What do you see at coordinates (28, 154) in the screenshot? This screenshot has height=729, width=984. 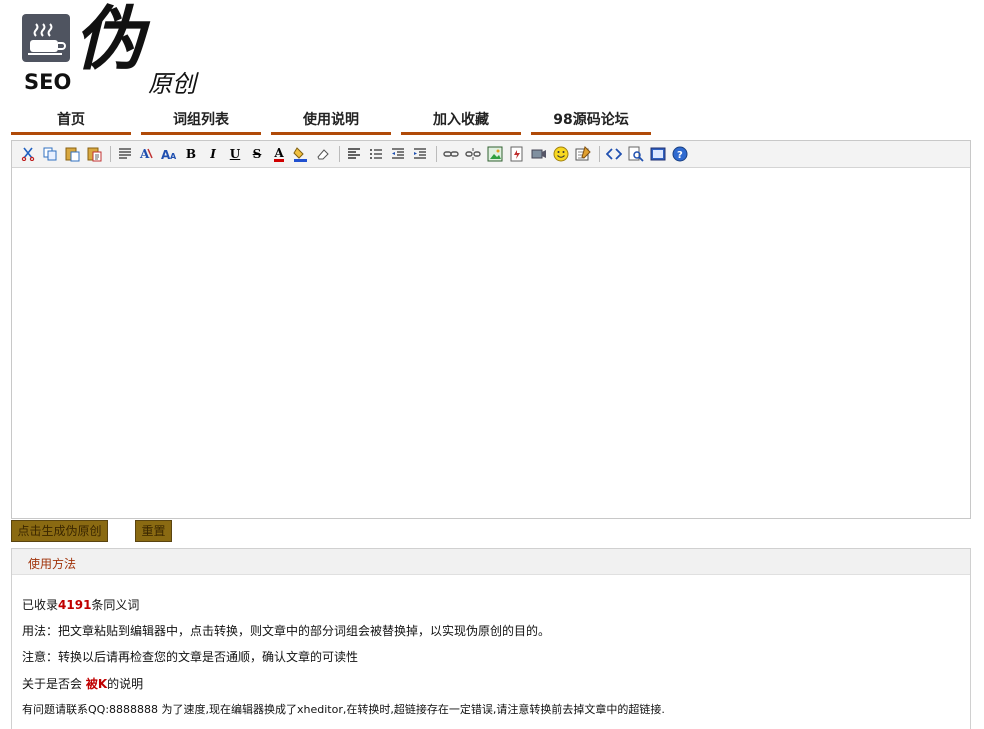 I see `cut-icon` at bounding box center [28, 154].